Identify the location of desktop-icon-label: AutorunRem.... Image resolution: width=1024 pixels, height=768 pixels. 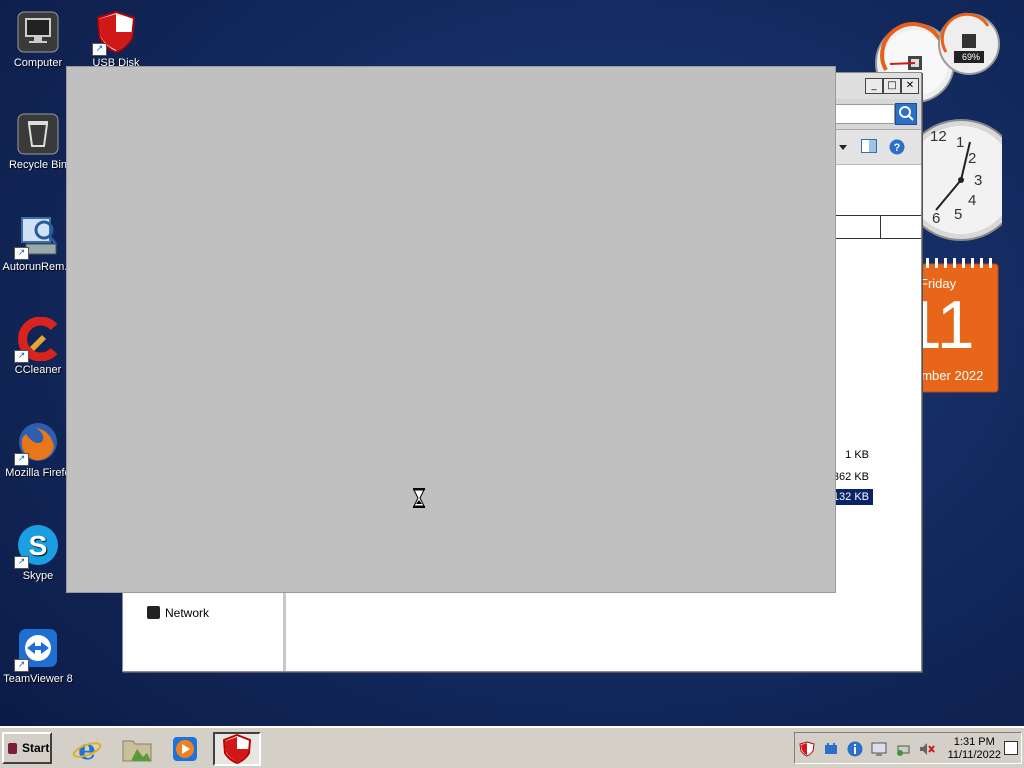
(38, 267).